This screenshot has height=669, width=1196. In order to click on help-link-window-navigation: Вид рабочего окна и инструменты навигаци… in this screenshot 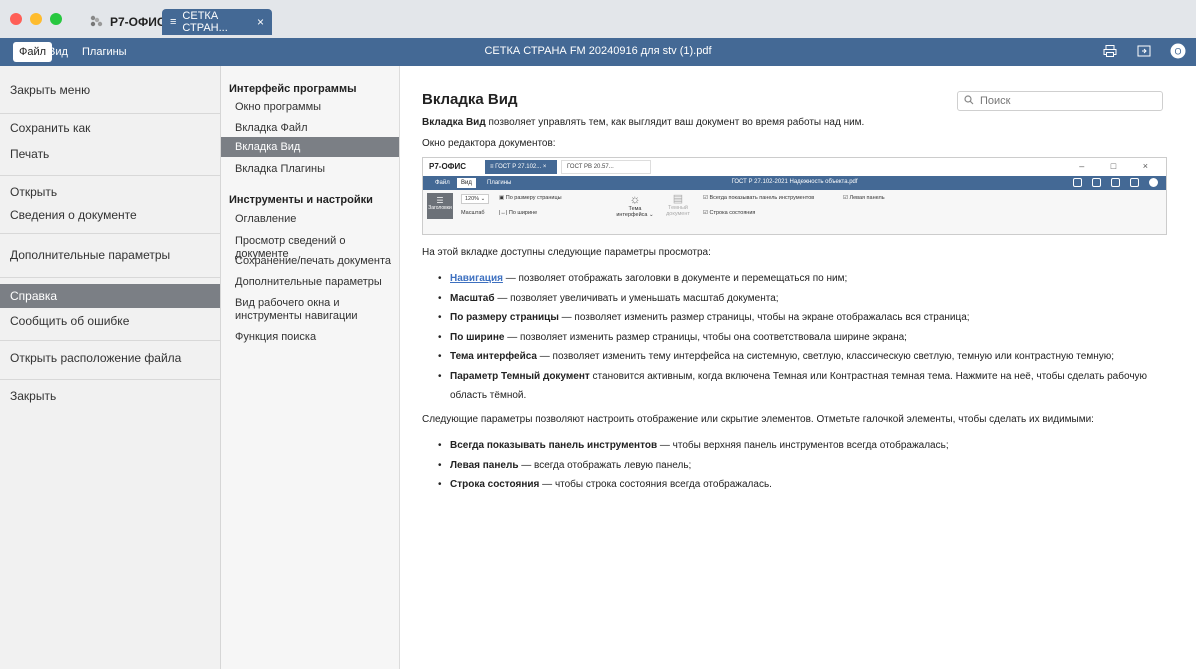, I will do `click(310, 310)`.